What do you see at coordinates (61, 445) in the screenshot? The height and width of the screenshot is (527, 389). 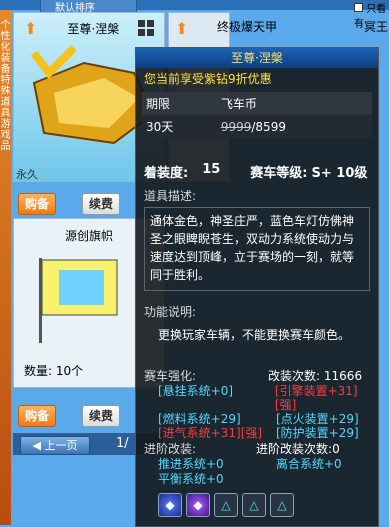 I see `prev-page-label: 上一页` at bounding box center [61, 445].